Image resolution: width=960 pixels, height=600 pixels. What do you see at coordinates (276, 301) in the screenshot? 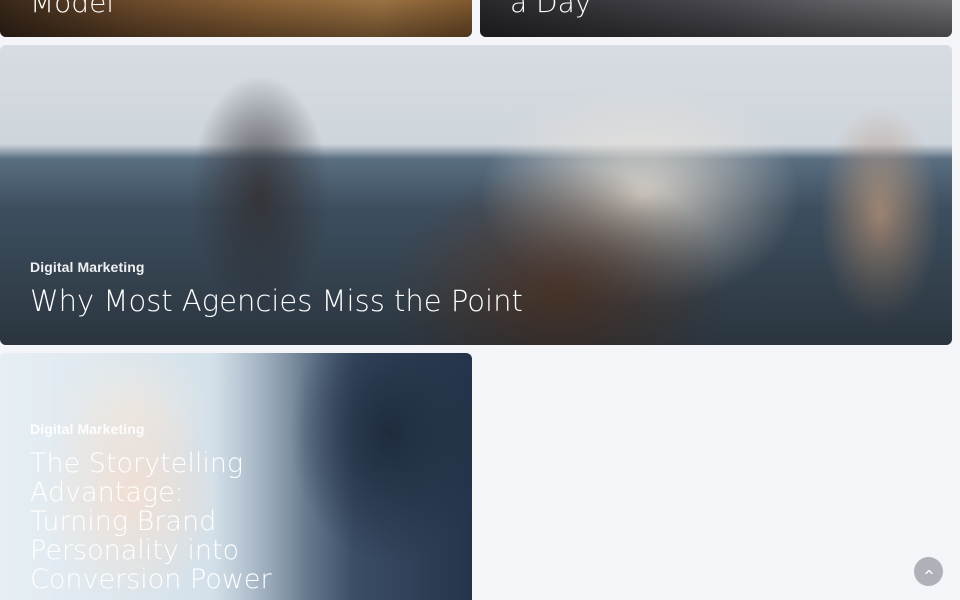
I see `post-title: Why Most Agencies Miss the Point` at bounding box center [276, 301].